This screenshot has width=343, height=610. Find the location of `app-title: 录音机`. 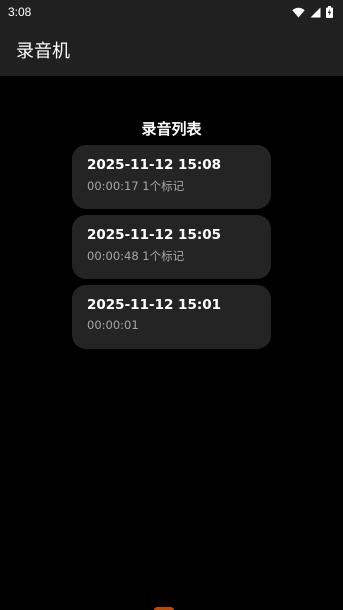

app-title: 录音机 is located at coordinates (43, 51).